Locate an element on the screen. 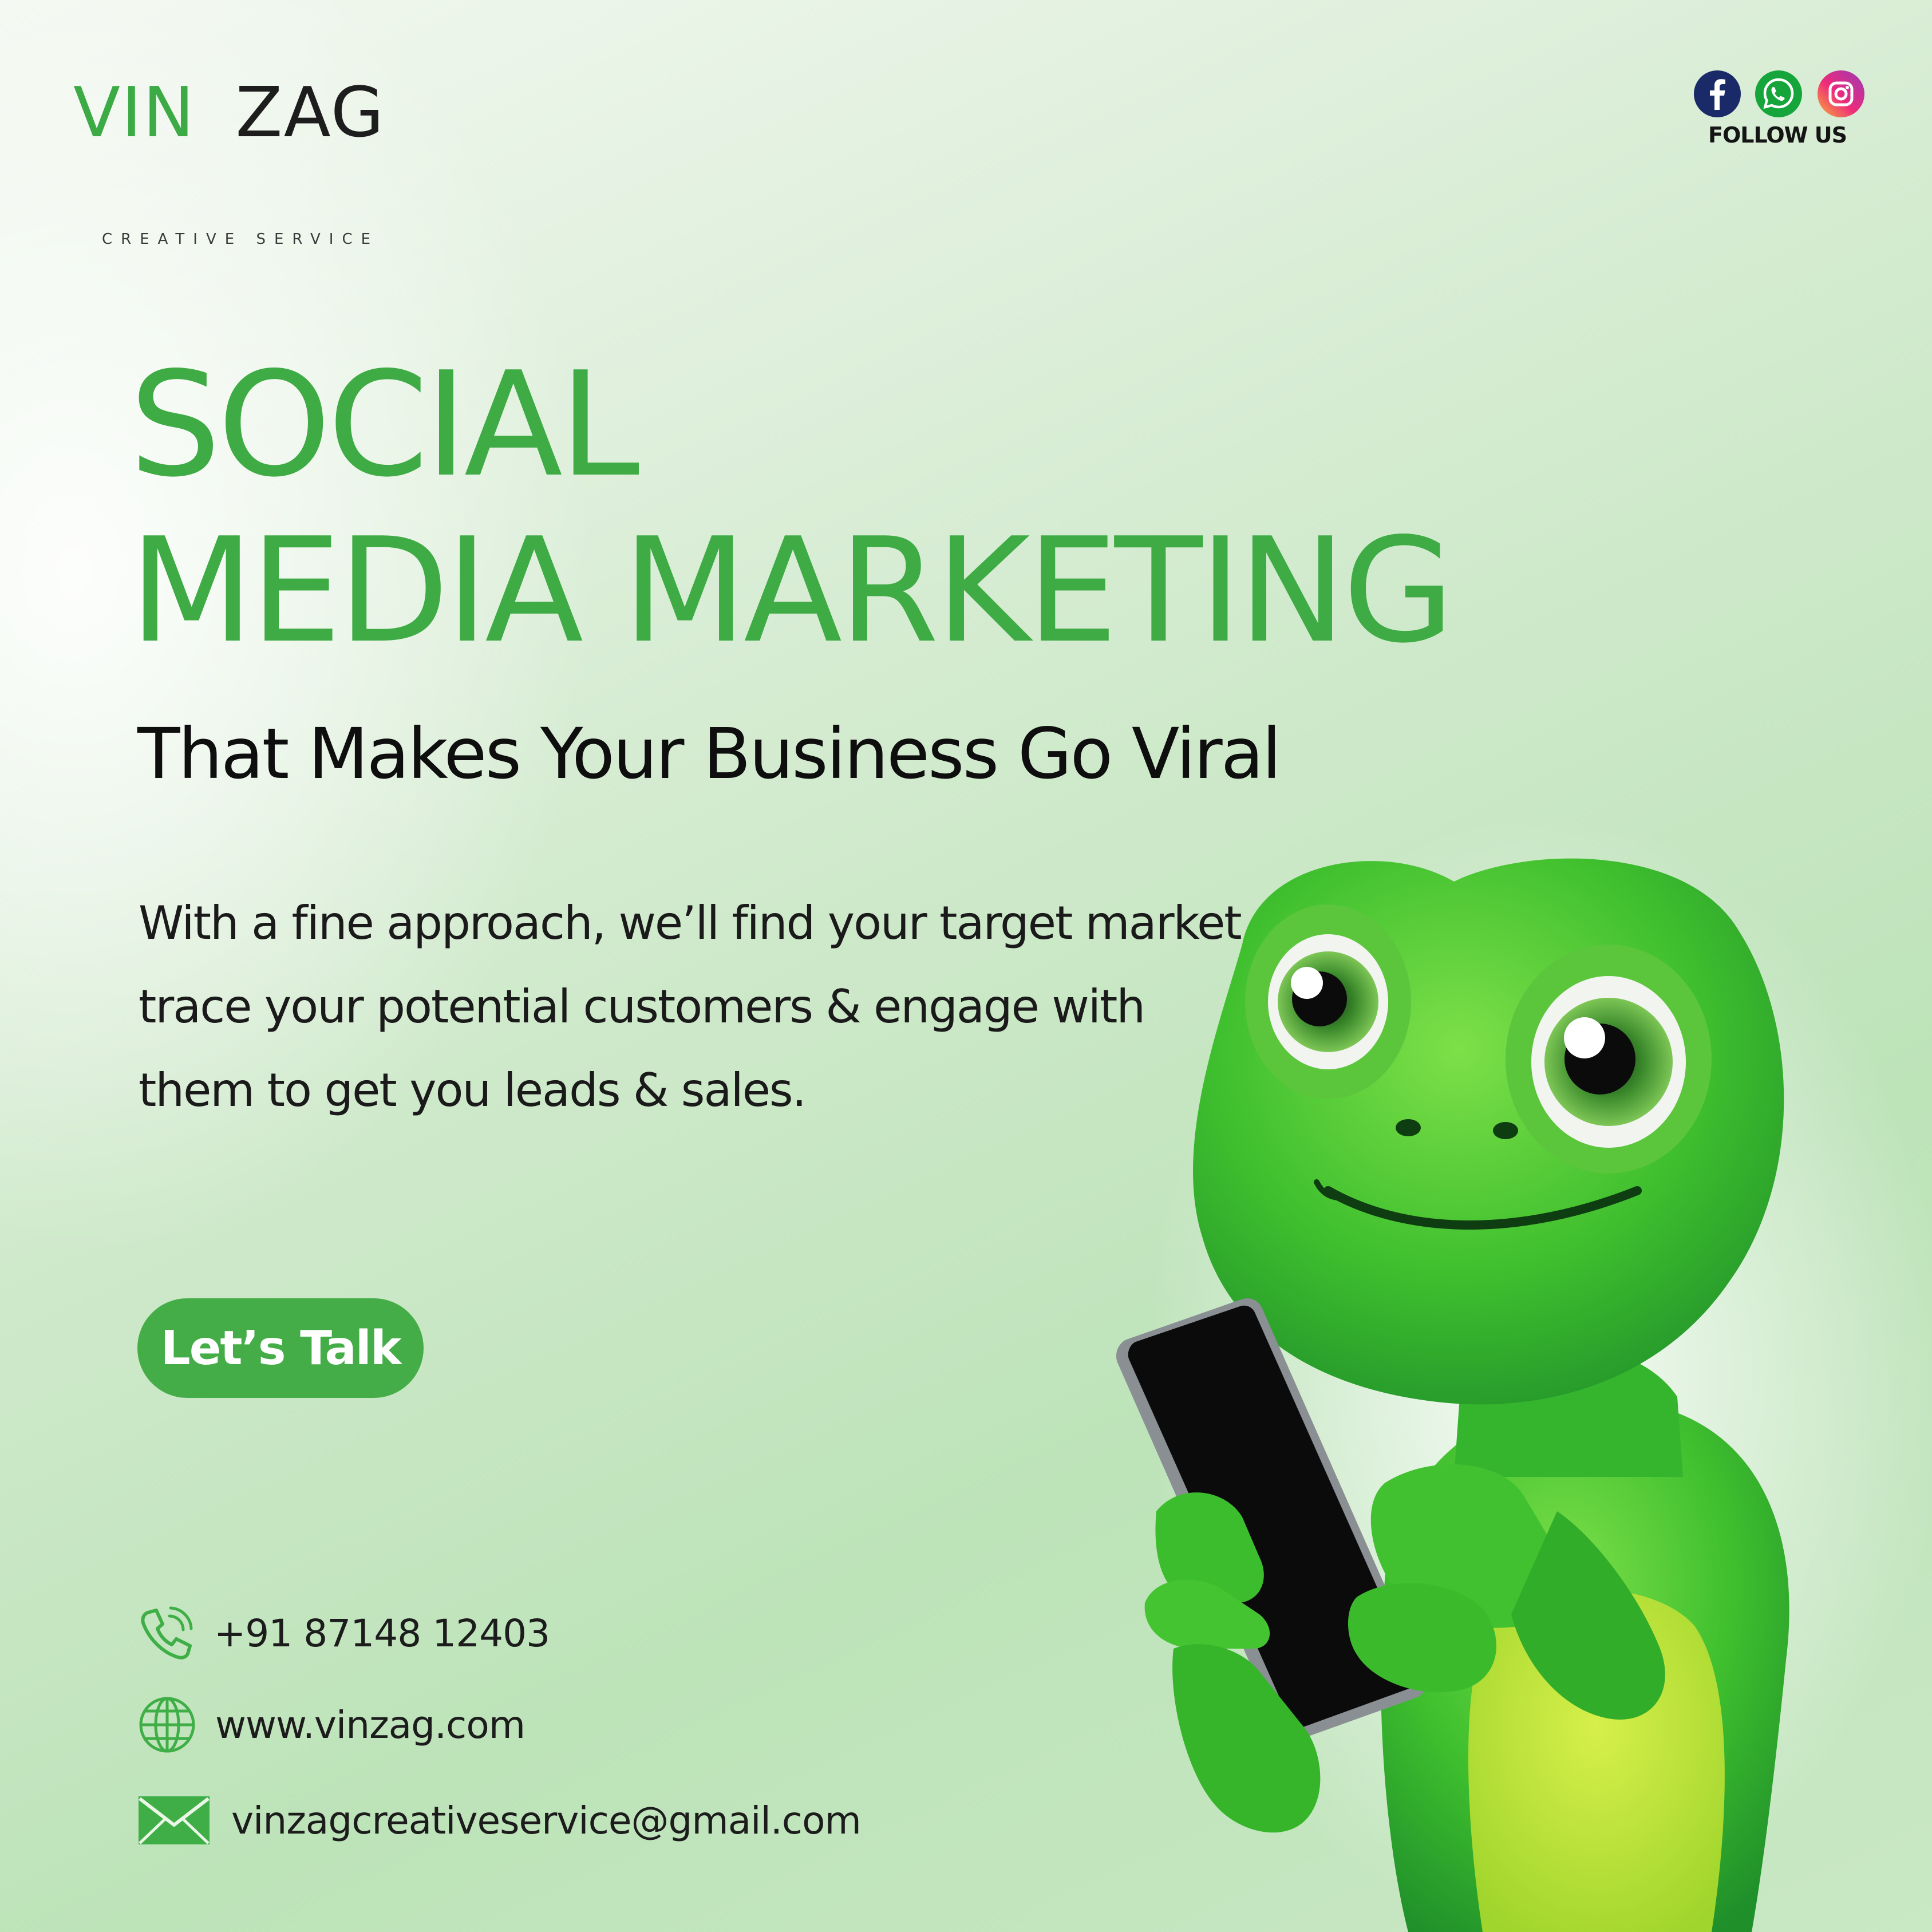 The width and height of the screenshot is (1932, 1932). social-follow: FOLLOW US is located at coordinates (1780, 113).